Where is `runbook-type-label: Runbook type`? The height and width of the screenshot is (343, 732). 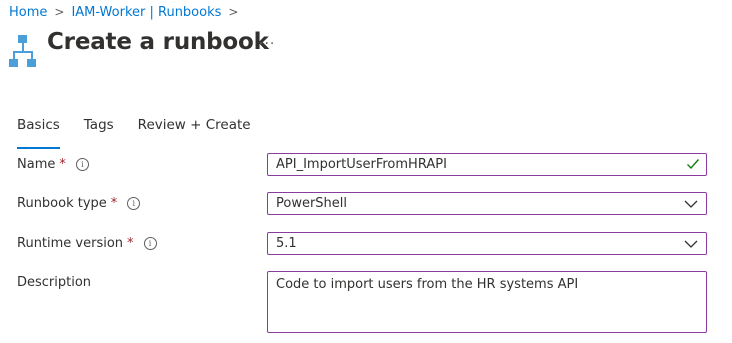 runbook-type-label: Runbook type is located at coordinates (62, 203).